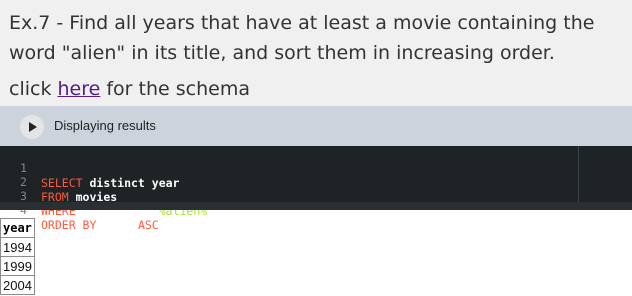 This screenshot has width=632, height=296. I want to click on code-line: 1 SELECT distinct year, so click(316, 168).